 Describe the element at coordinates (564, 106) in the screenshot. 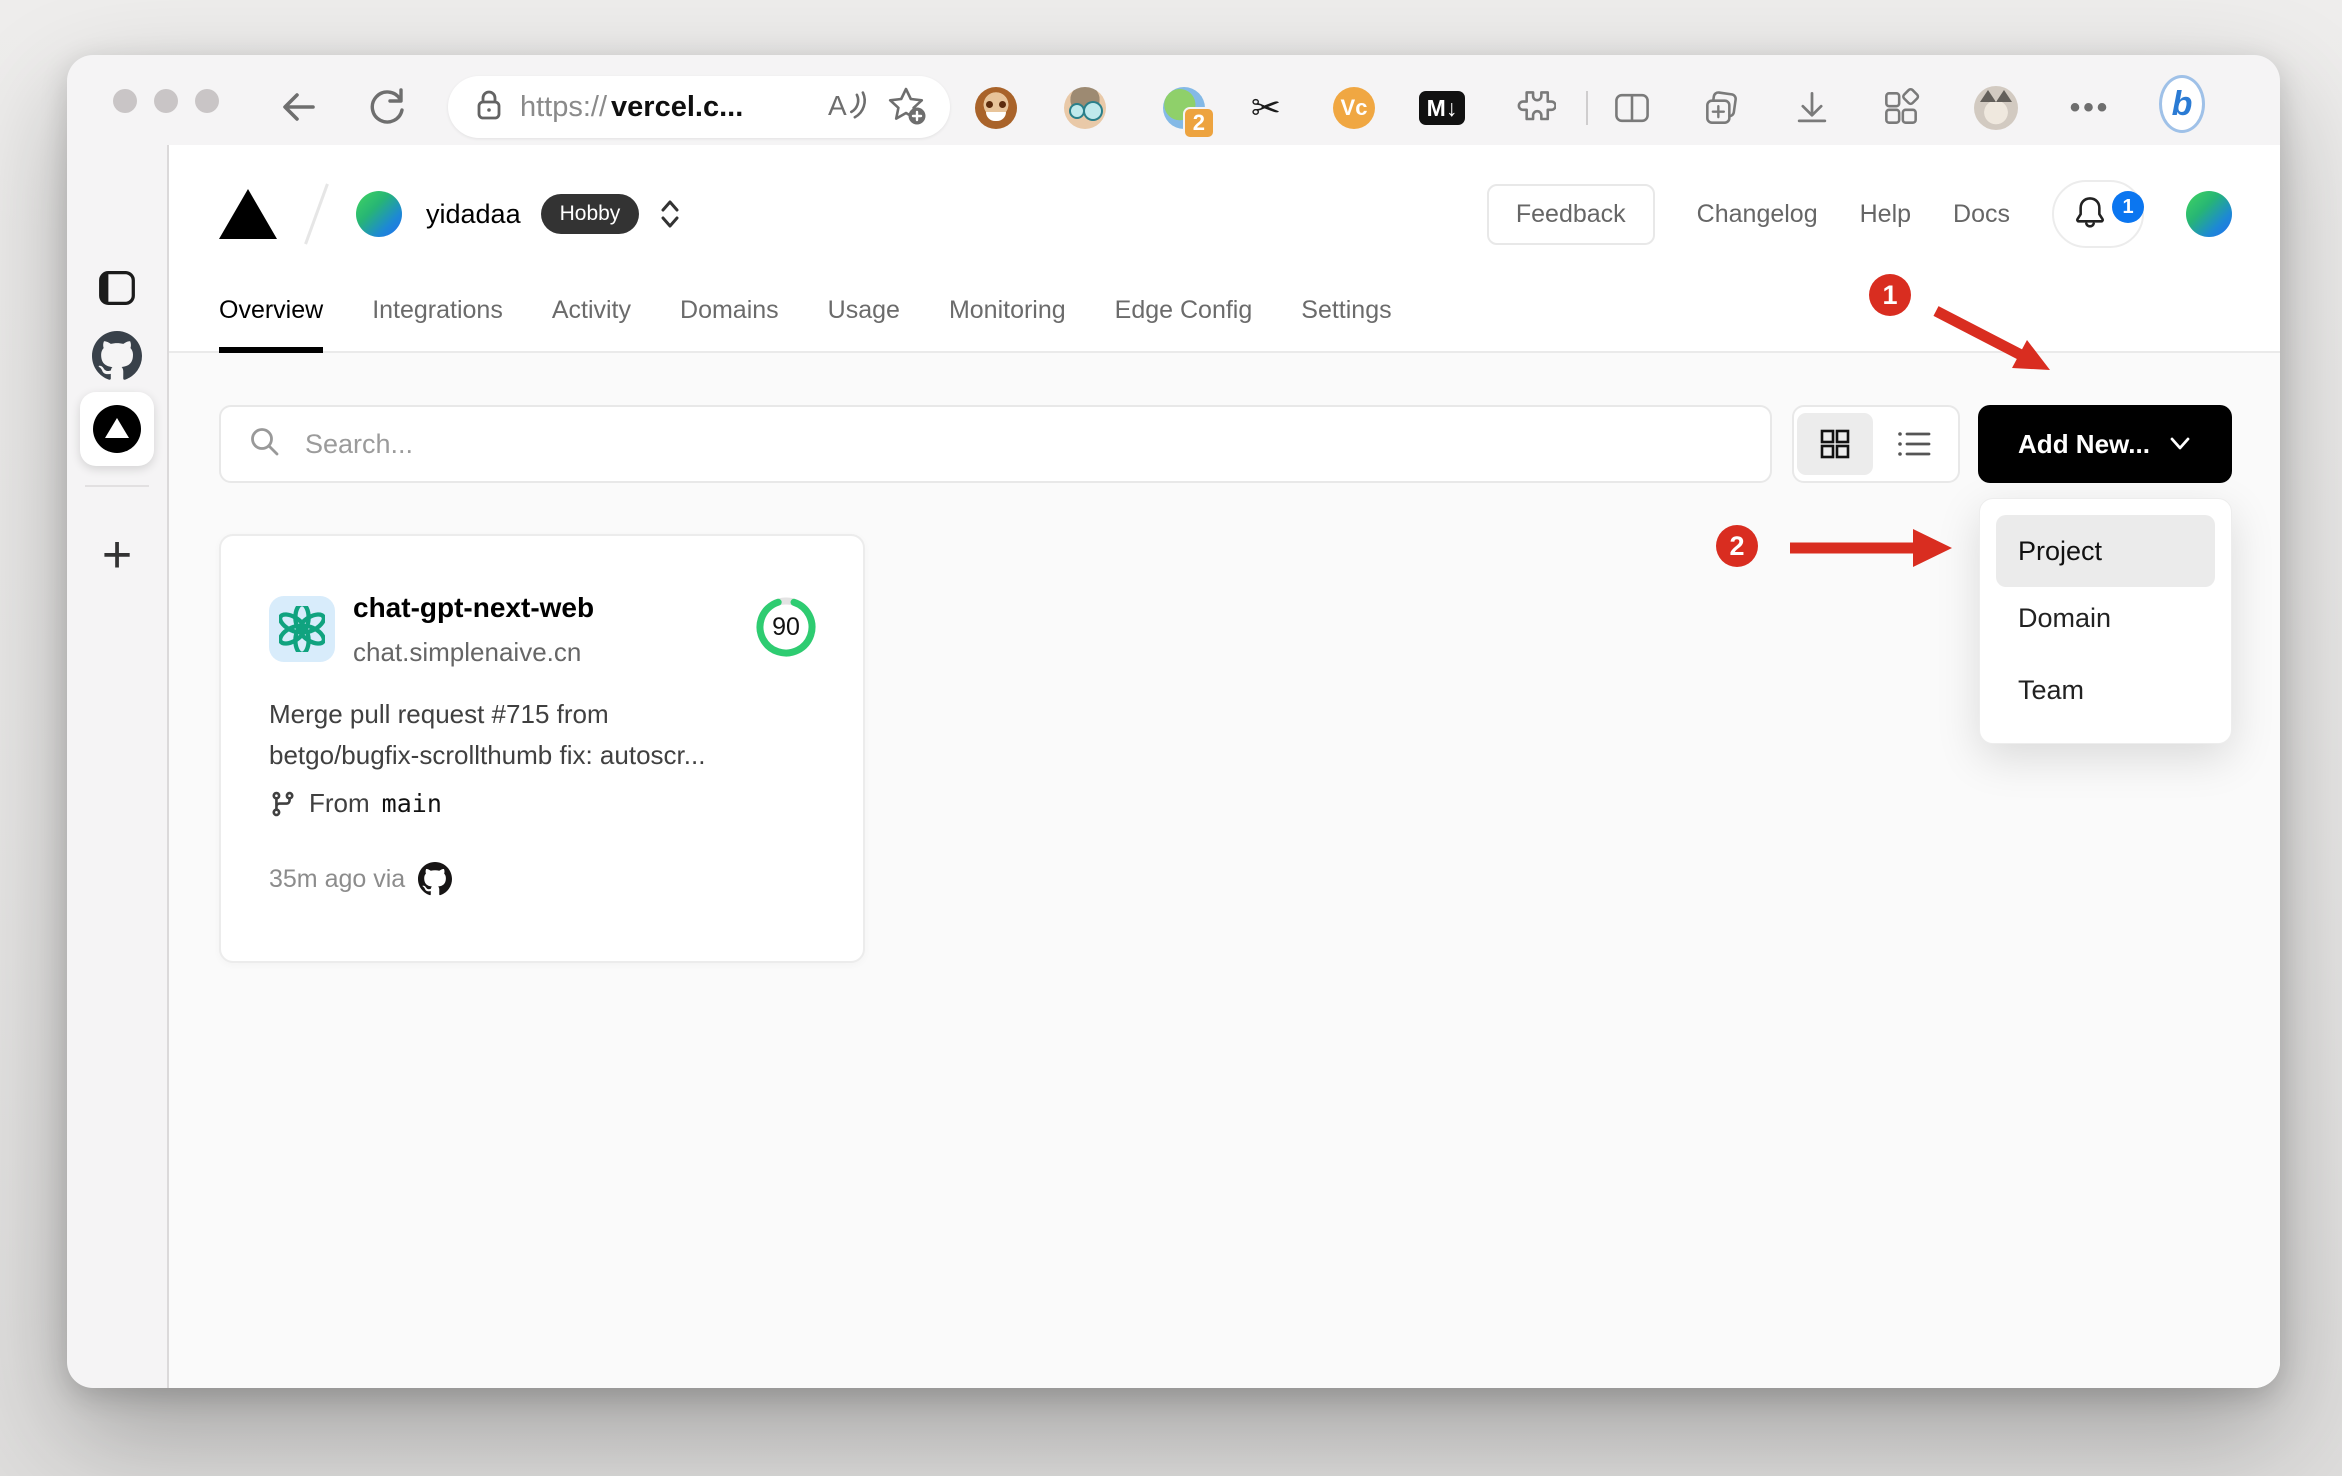

I see `url-scheme: https://` at that location.